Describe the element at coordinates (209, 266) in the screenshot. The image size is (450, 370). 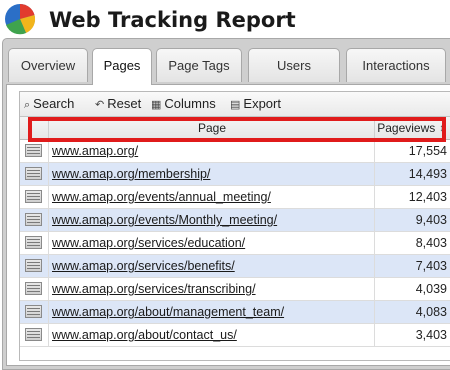
I see `page-link: www.amap.org/services/benefits/` at that location.